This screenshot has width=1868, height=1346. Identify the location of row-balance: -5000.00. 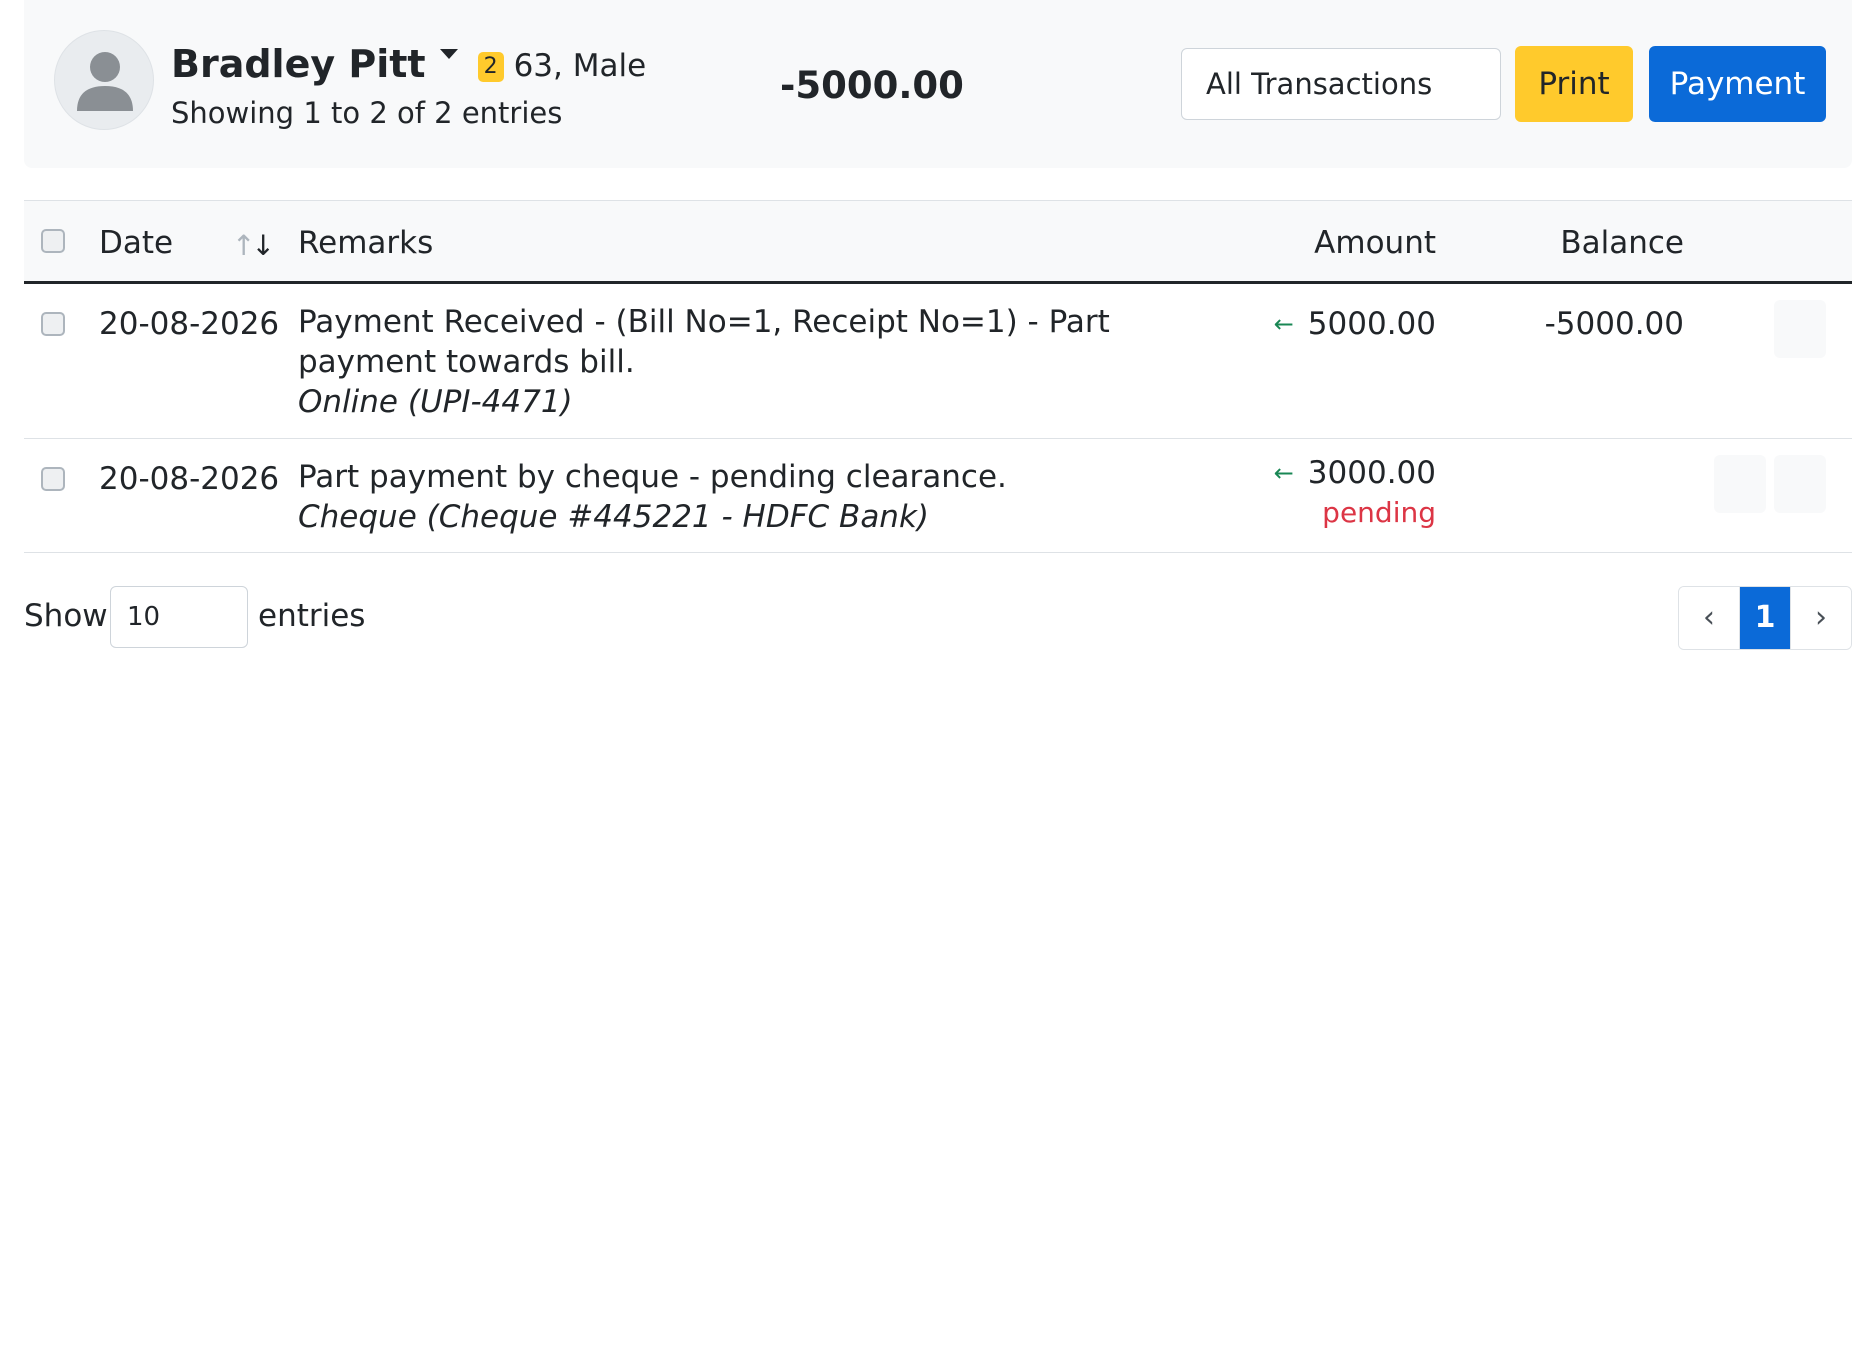
(1614, 324).